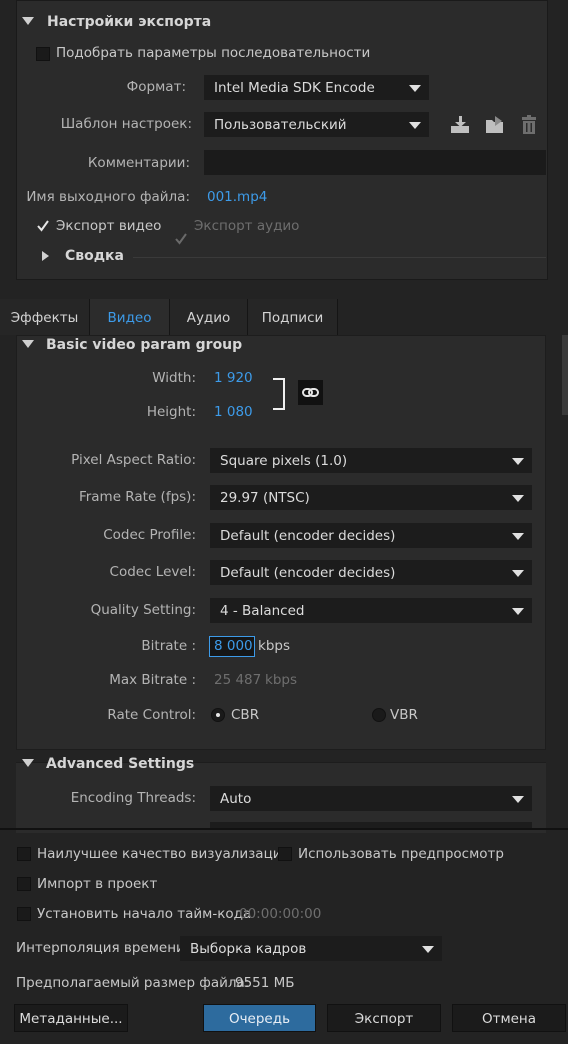  What do you see at coordinates (171, 412) in the screenshot?
I see `height-label: Height:` at bounding box center [171, 412].